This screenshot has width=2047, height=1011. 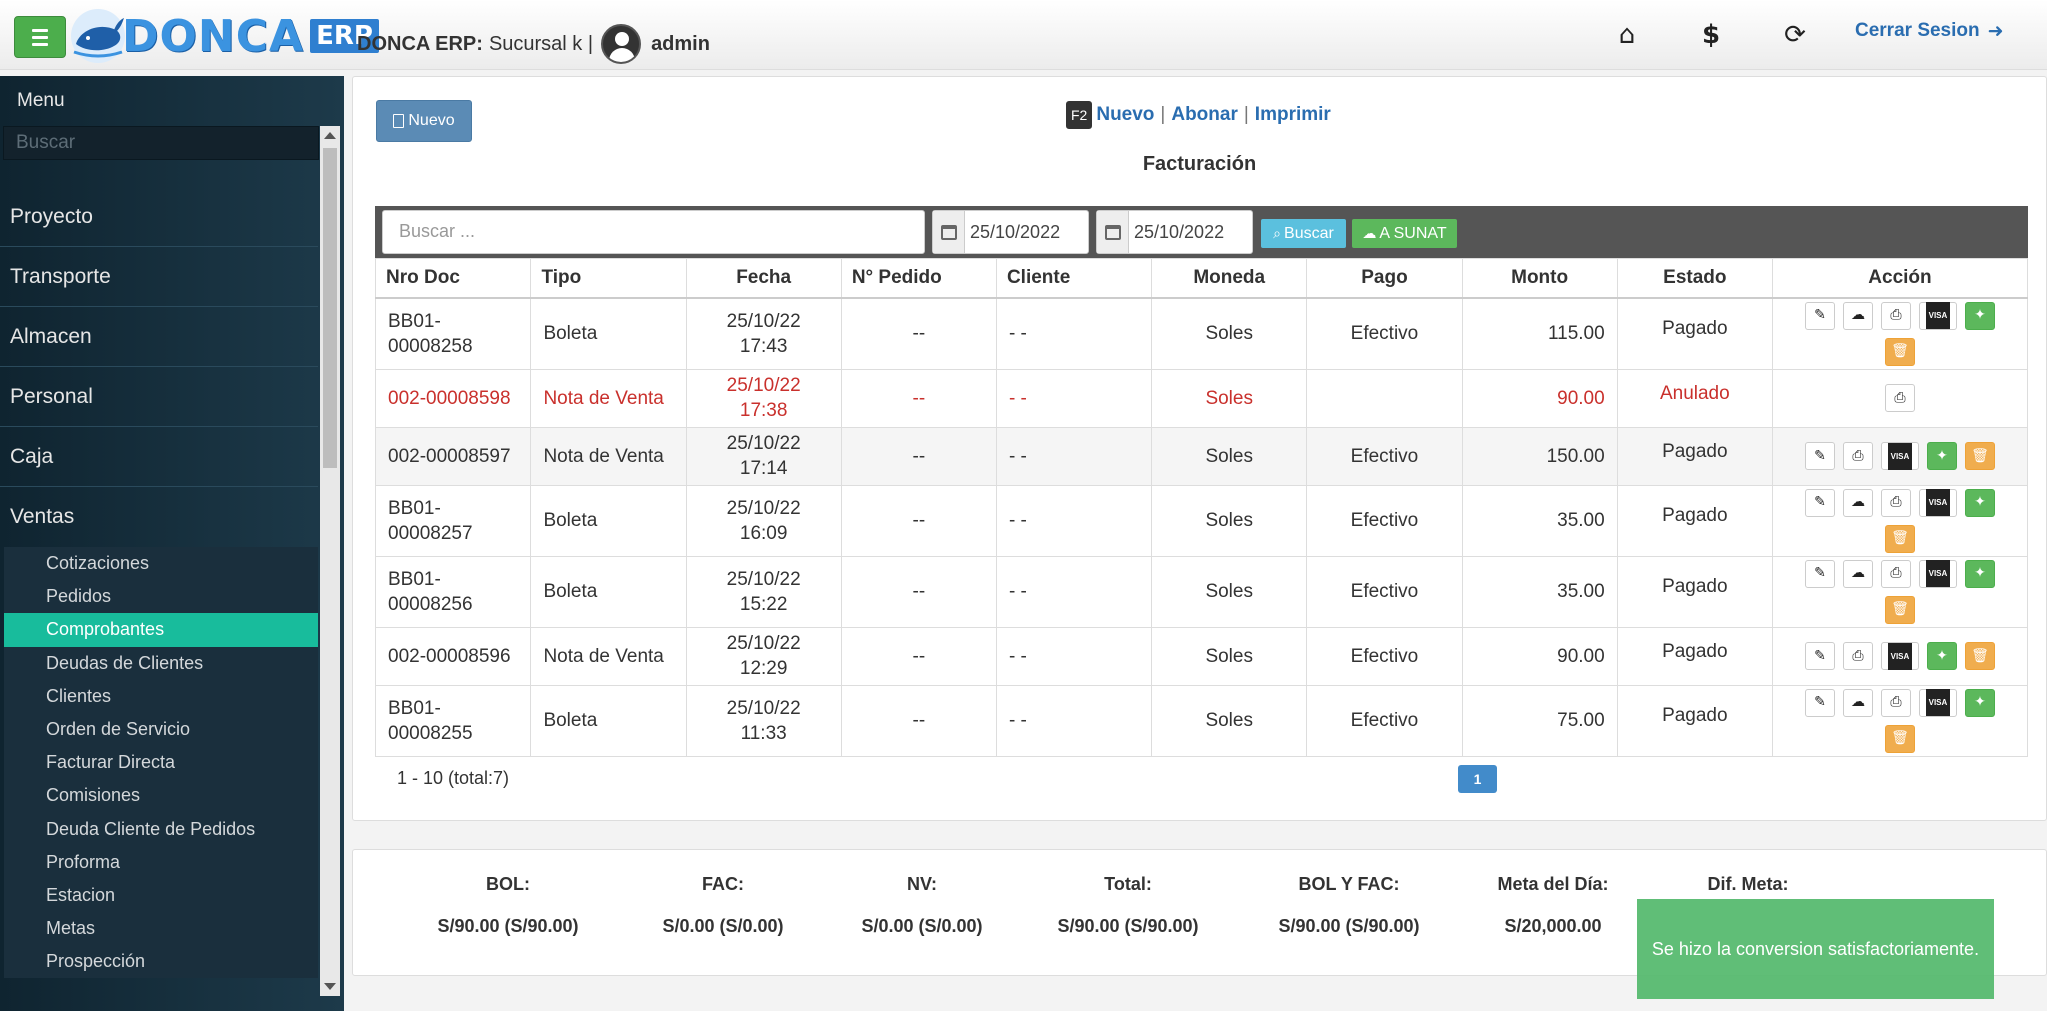 What do you see at coordinates (161, 630) in the screenshot?
I see `sidebar-subitem-comprobantes: Comprobantes` at bounding box center [161, 630].